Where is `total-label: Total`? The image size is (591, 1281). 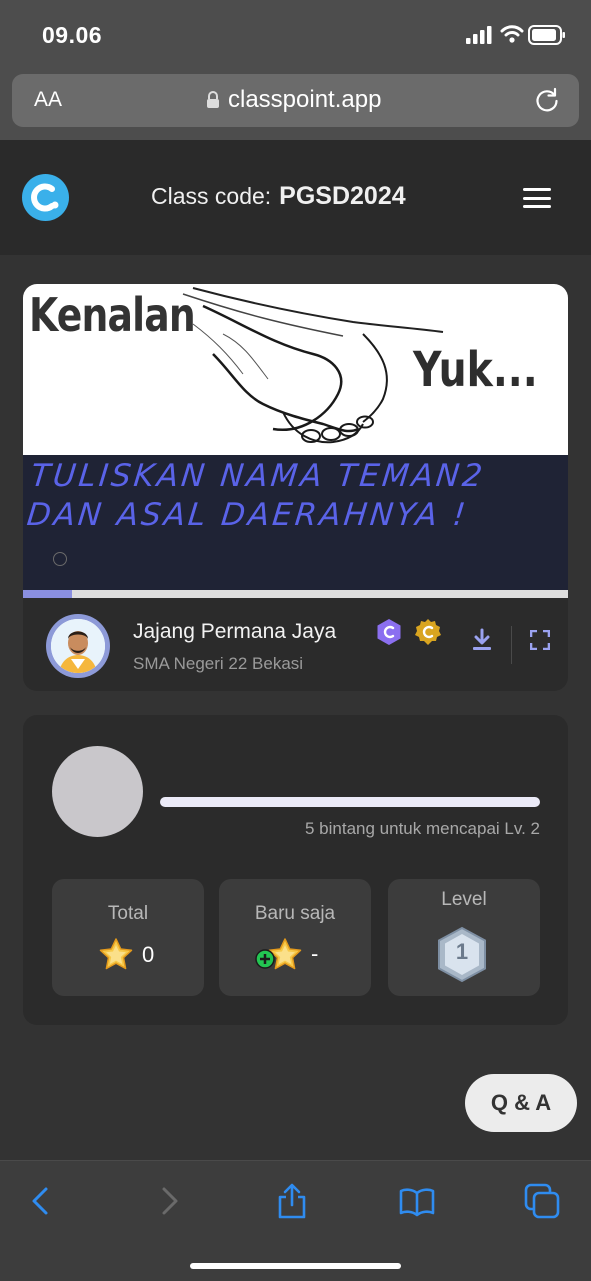 total-label: Total is located at coordinates (128, 913).